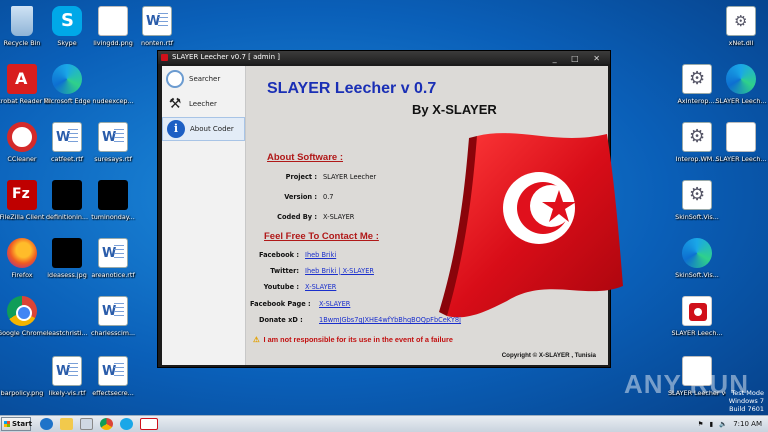  Describe the element at coordinates (22, 21) in the screenshot. I see `bin-icon` at that location.